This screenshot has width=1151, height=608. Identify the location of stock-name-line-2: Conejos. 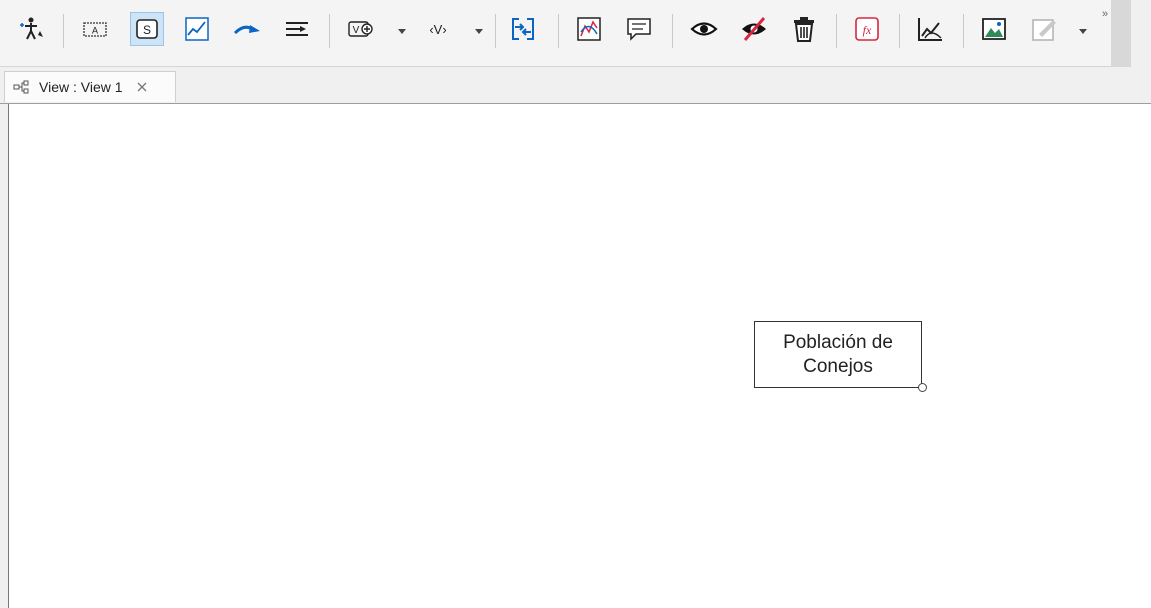
(838, 366).